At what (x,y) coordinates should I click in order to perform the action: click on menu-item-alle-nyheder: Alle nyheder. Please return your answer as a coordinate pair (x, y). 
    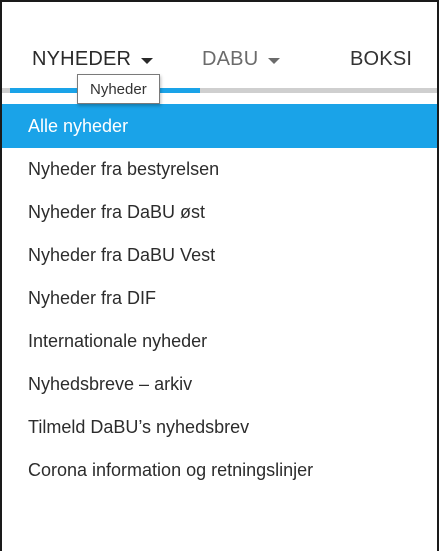
    Looking at the image, I should click on (219, 126).